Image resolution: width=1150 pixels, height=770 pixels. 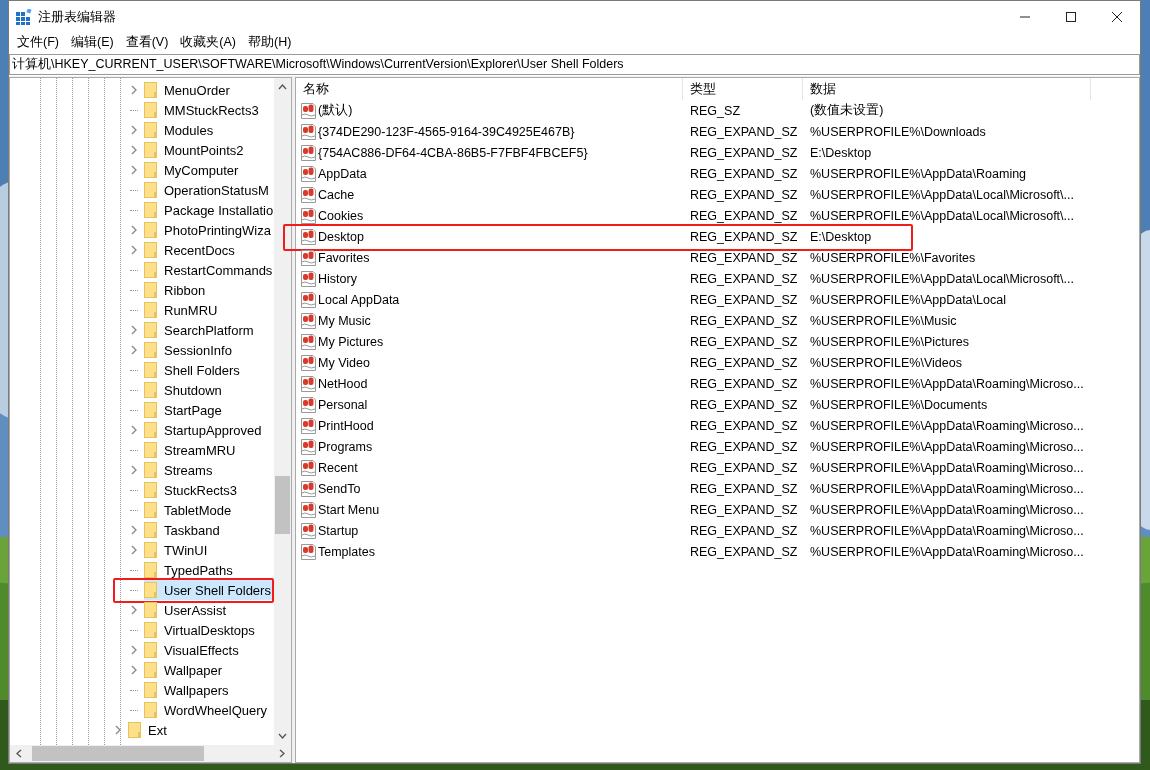 What do you see at coordinates (489, 215) in the screenshot?
I see `table-cell: Cookies` at bounding box center [489, 215].